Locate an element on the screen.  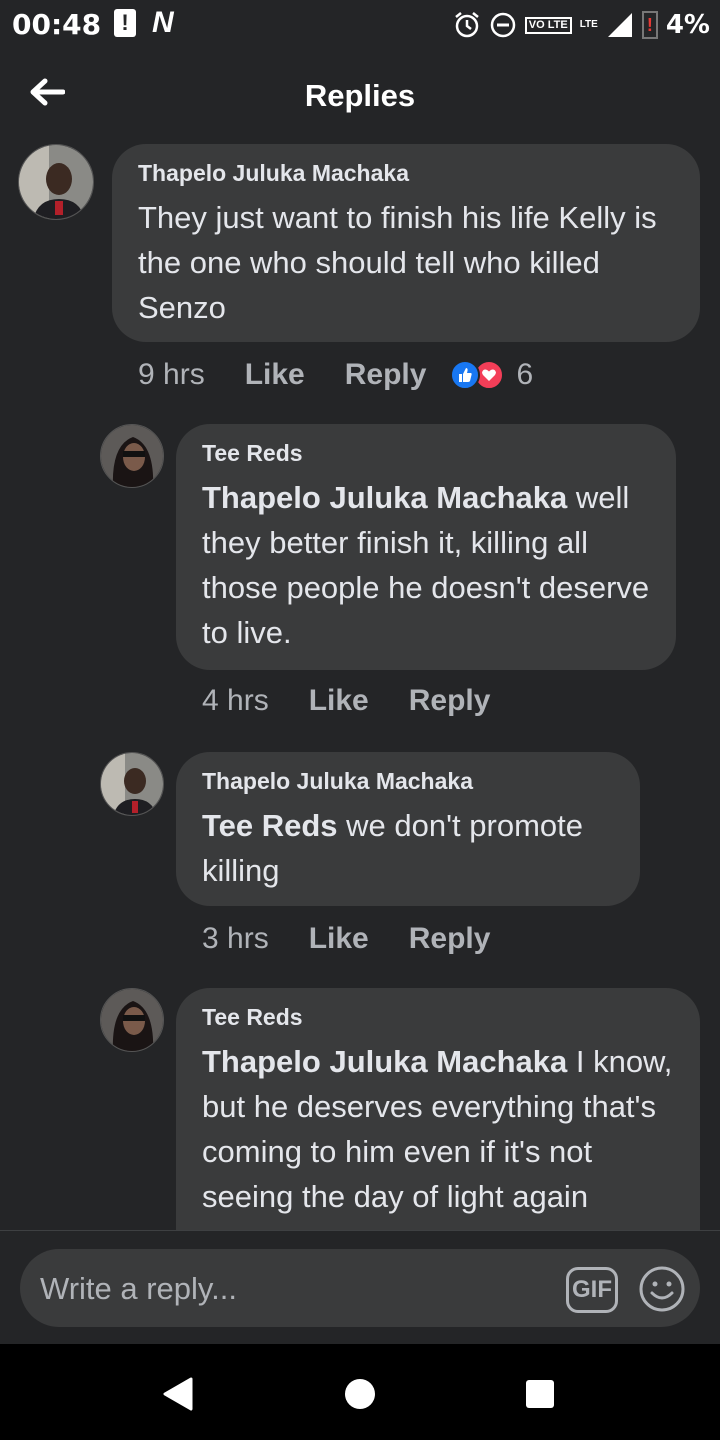
mention-link: Tee Reds is located at coordinates (270, 825).